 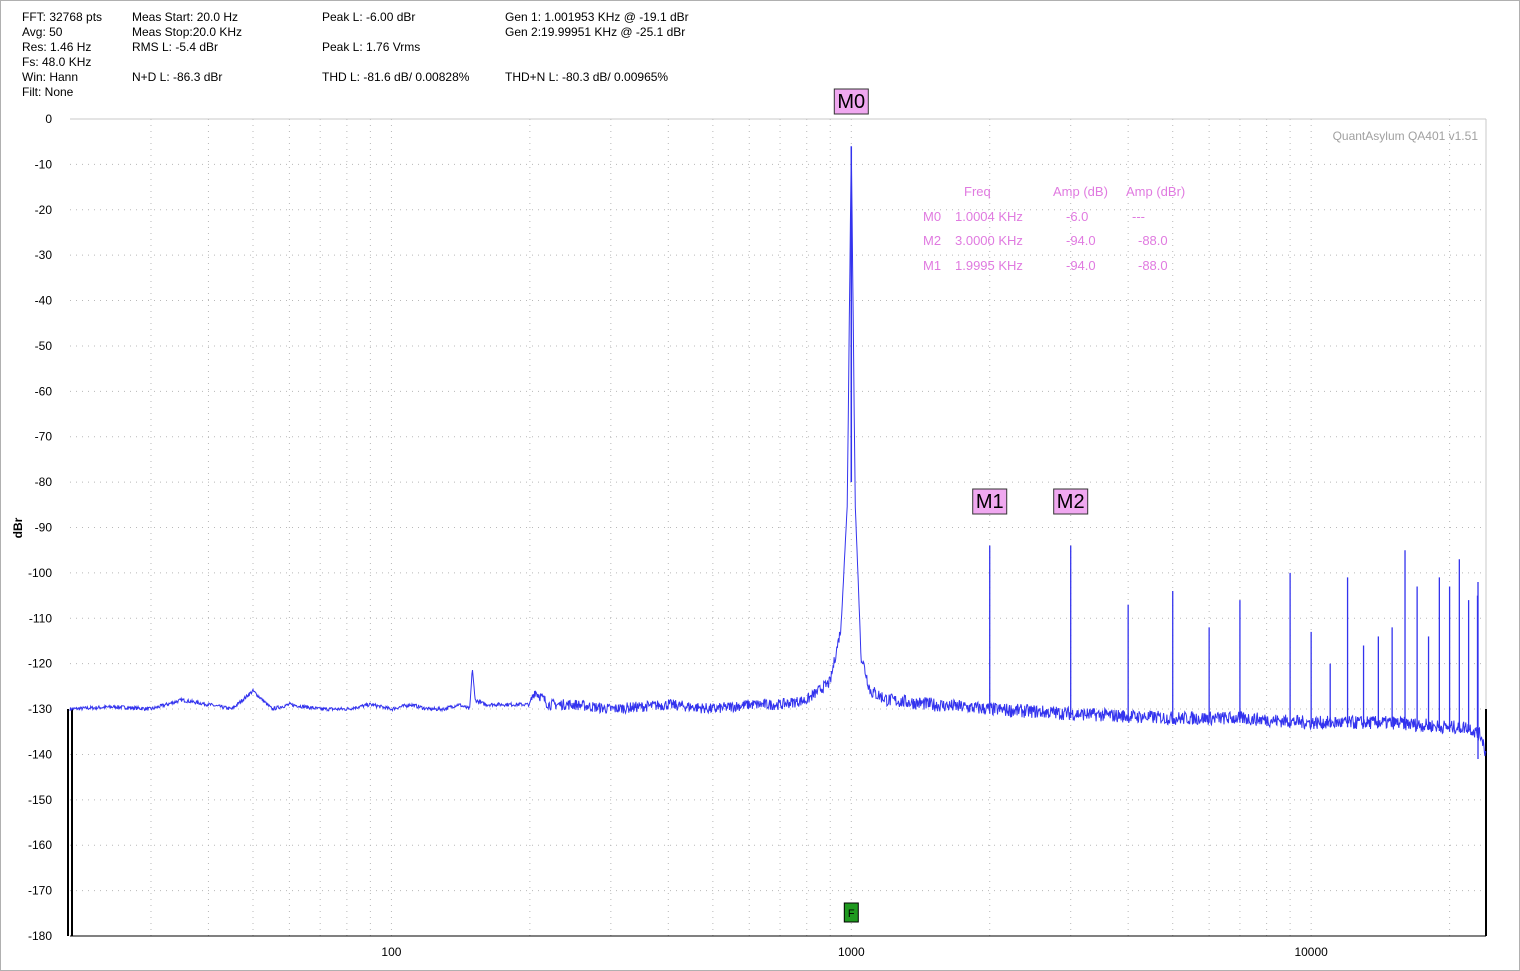 I want to click on y-tick-label: -160, so click(x=40, y=845).